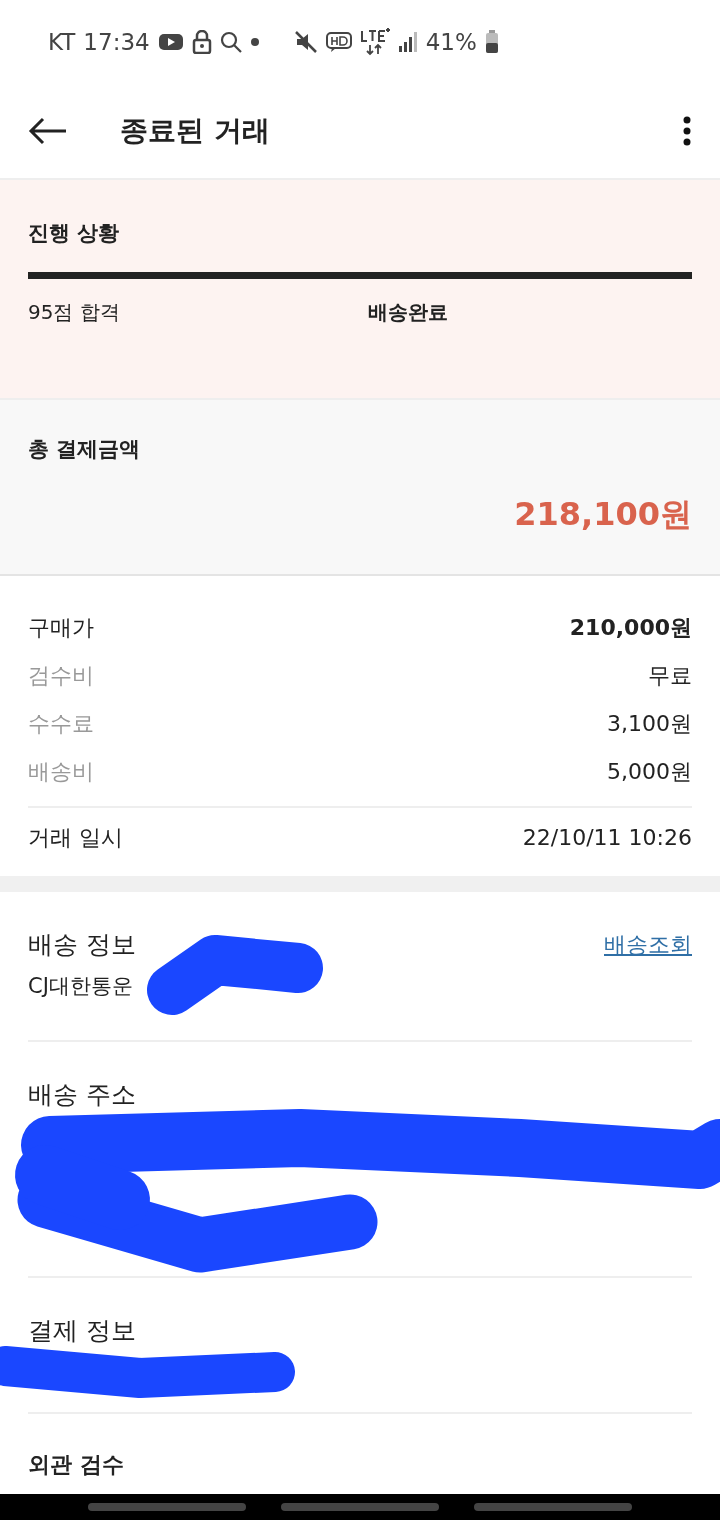 The width and height of the screenshot is (720, 1520). Describe the element at coordinates (62, 42) in the screenshot. I see `carrier-name: KT` at that location.